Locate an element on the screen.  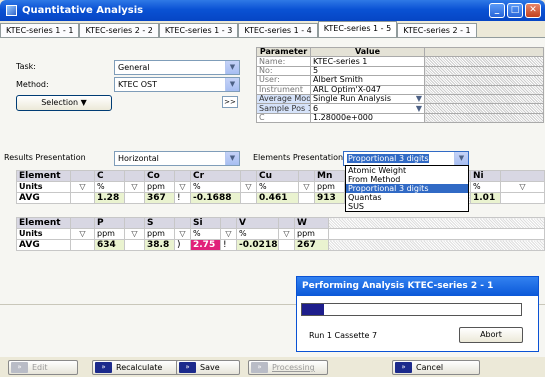
elements-presentation-select: Proportional 3 digits ▼ is located at coordinates (406, 158).